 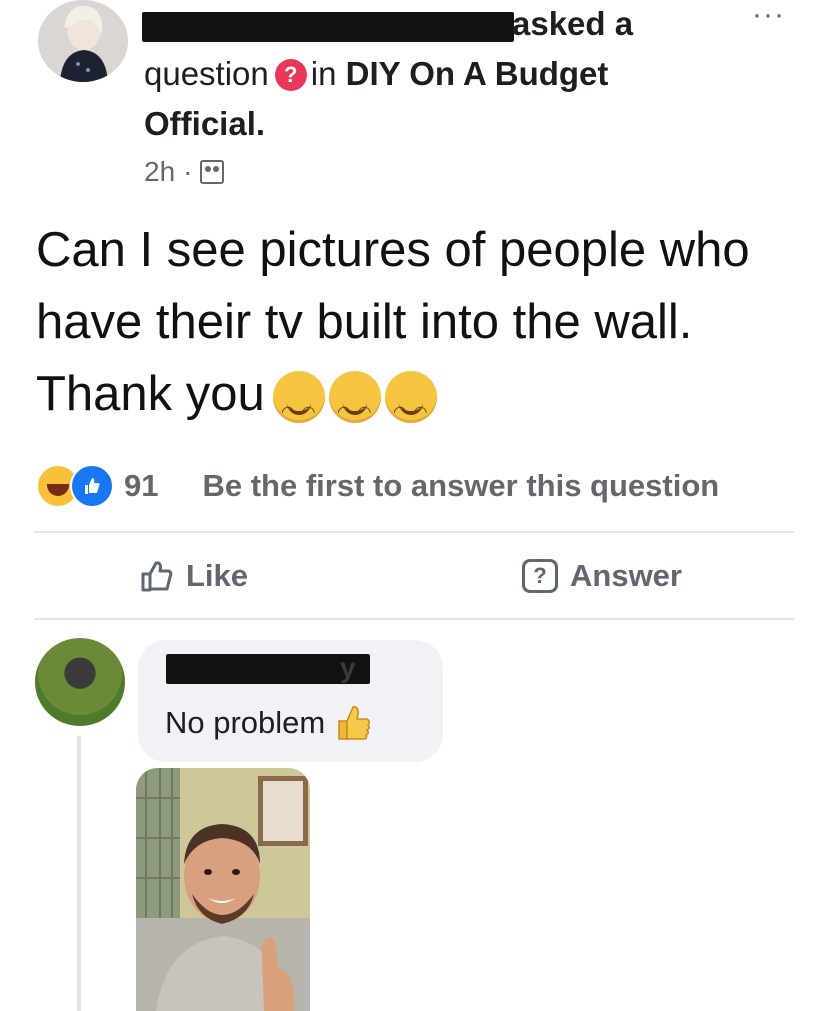 What do you see at coordinates (323, 73) in the screenshot?
I see `in-word: in` at bounding box center [323, 73].